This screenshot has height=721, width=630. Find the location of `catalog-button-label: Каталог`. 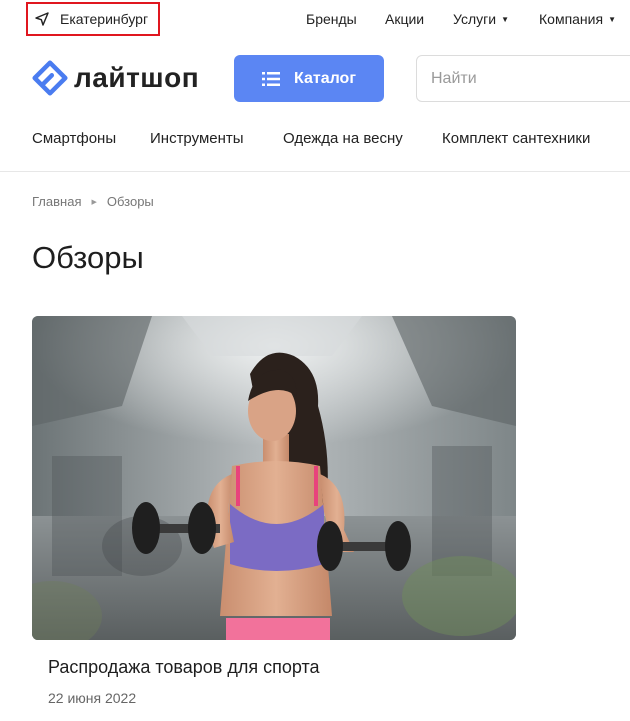

catalog-button-label: Каталог is located at coordinates (325, 78).